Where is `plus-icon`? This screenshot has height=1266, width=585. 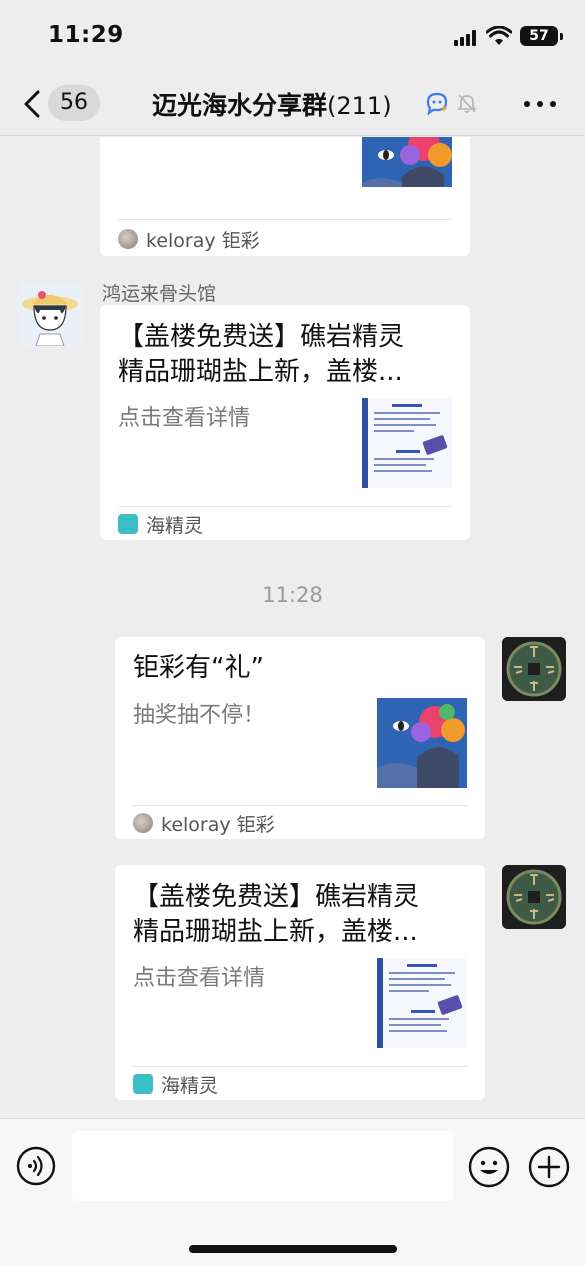
plus-icon is located at coordinates (549, 1167).